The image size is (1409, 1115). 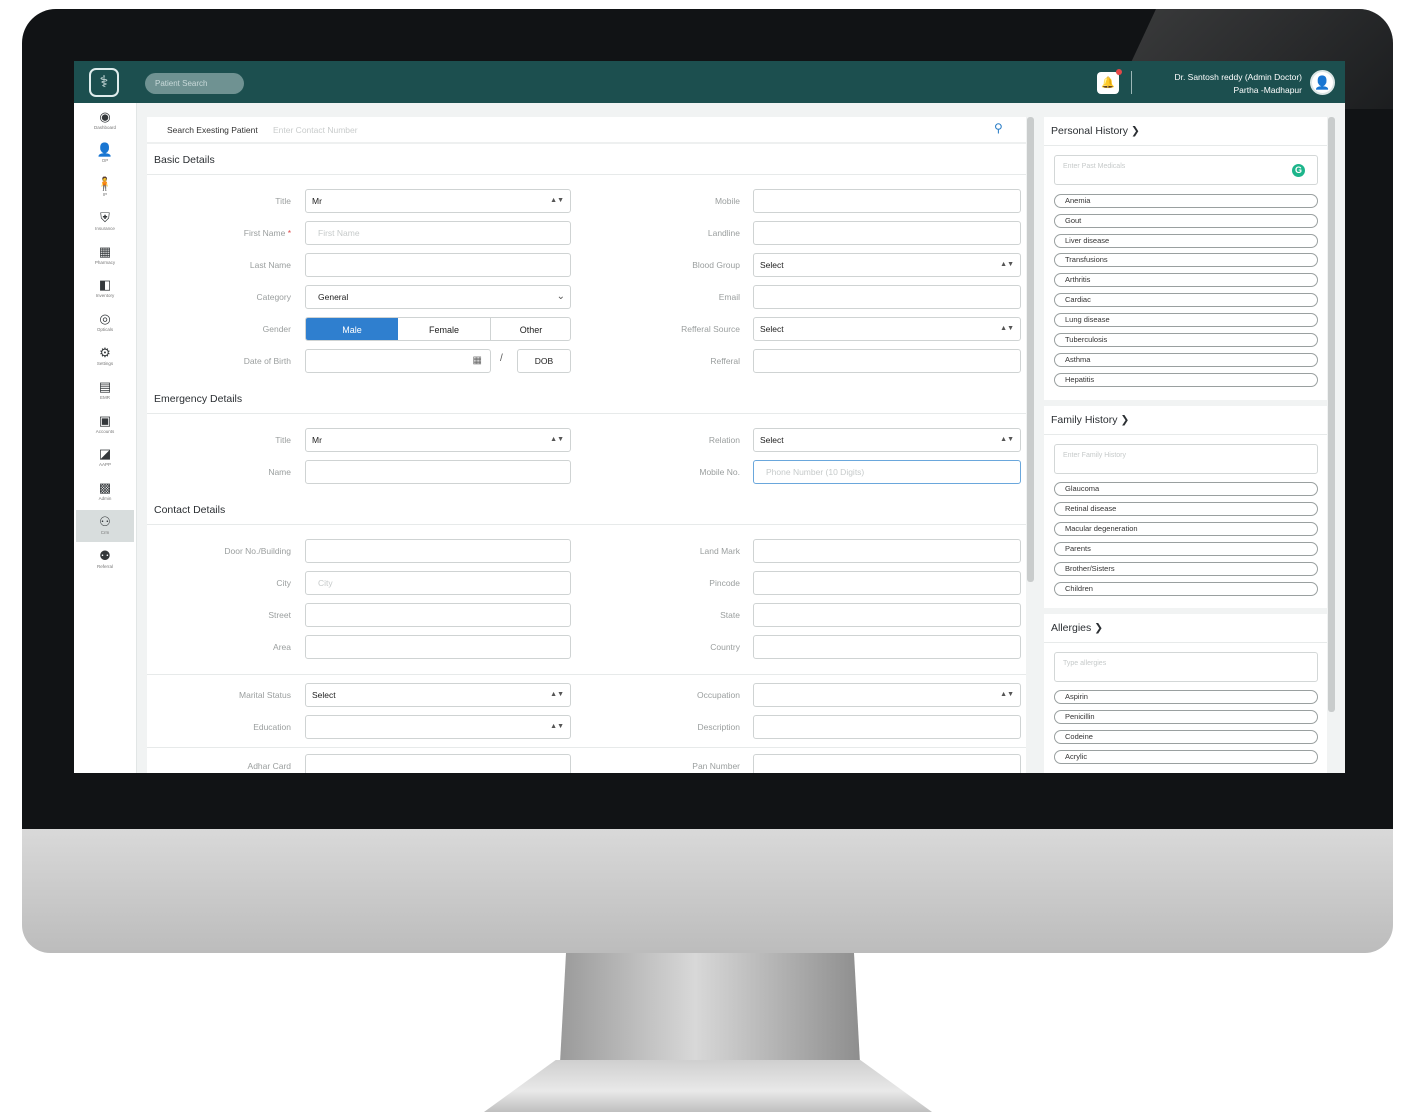 What do you see at coordinates (887, 647) in the screenshot?
I see `country-input` at bounding box center [887, 647].